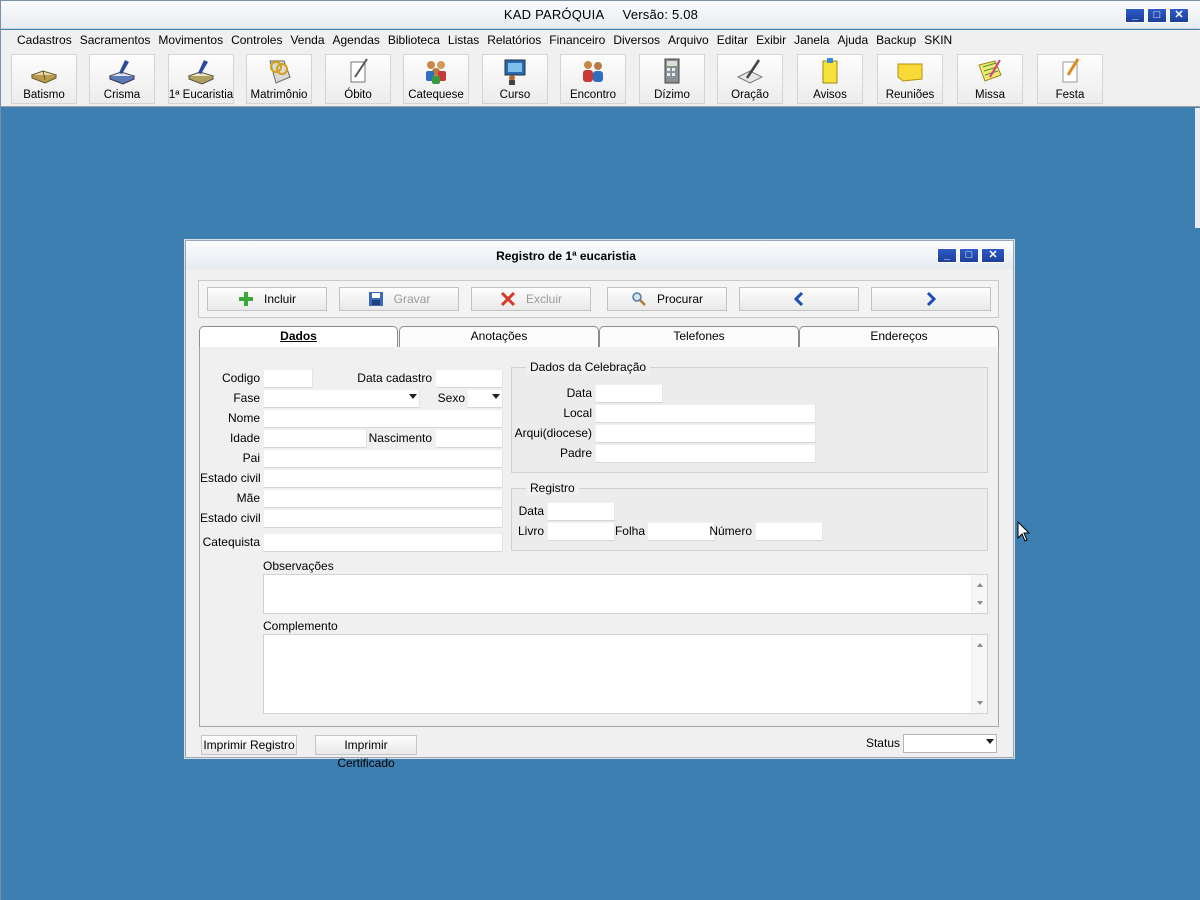 The image size is (1200, 900). What do you see at coordinates (830, 79) in the screenshot?
I see `toolbar-avisos-button: Avisos` at bounding box center [830, 79].